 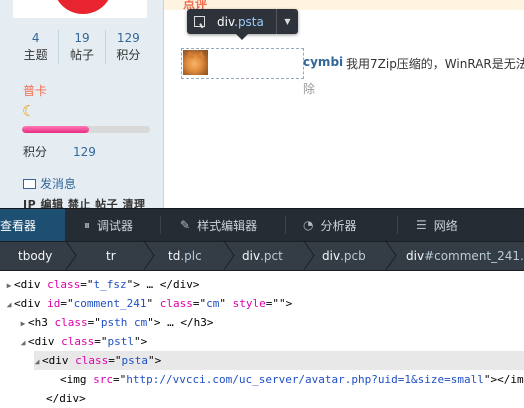 I want to click on network-icon: ☰, so click(x=421, y=225).